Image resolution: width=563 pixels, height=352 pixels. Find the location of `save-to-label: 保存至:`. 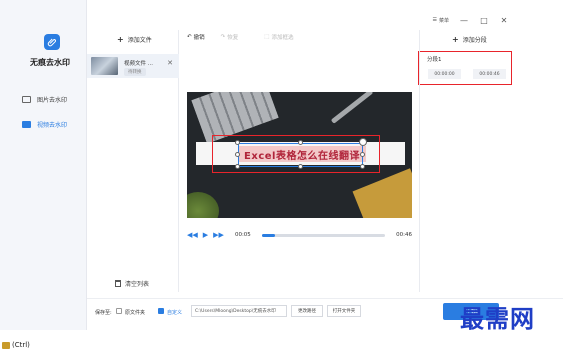

save-to-label: 保存至: is located at coordinates (103, 313).